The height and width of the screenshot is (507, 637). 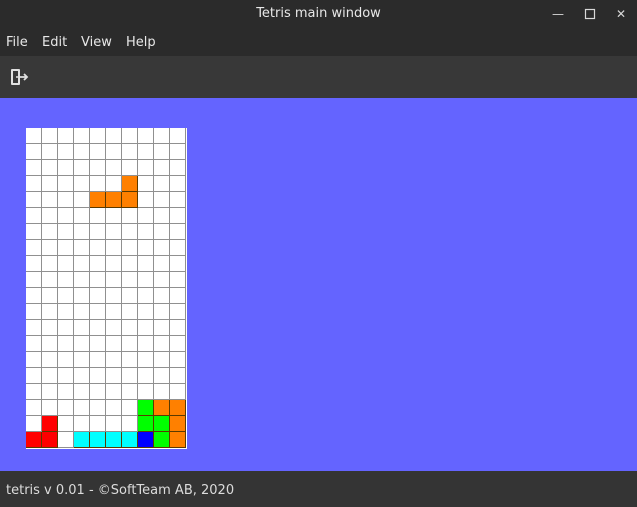 What do you see at coordinates (590, 14) in the screenshot?
I see `maximize-icon` at bounding box center [590, 14].